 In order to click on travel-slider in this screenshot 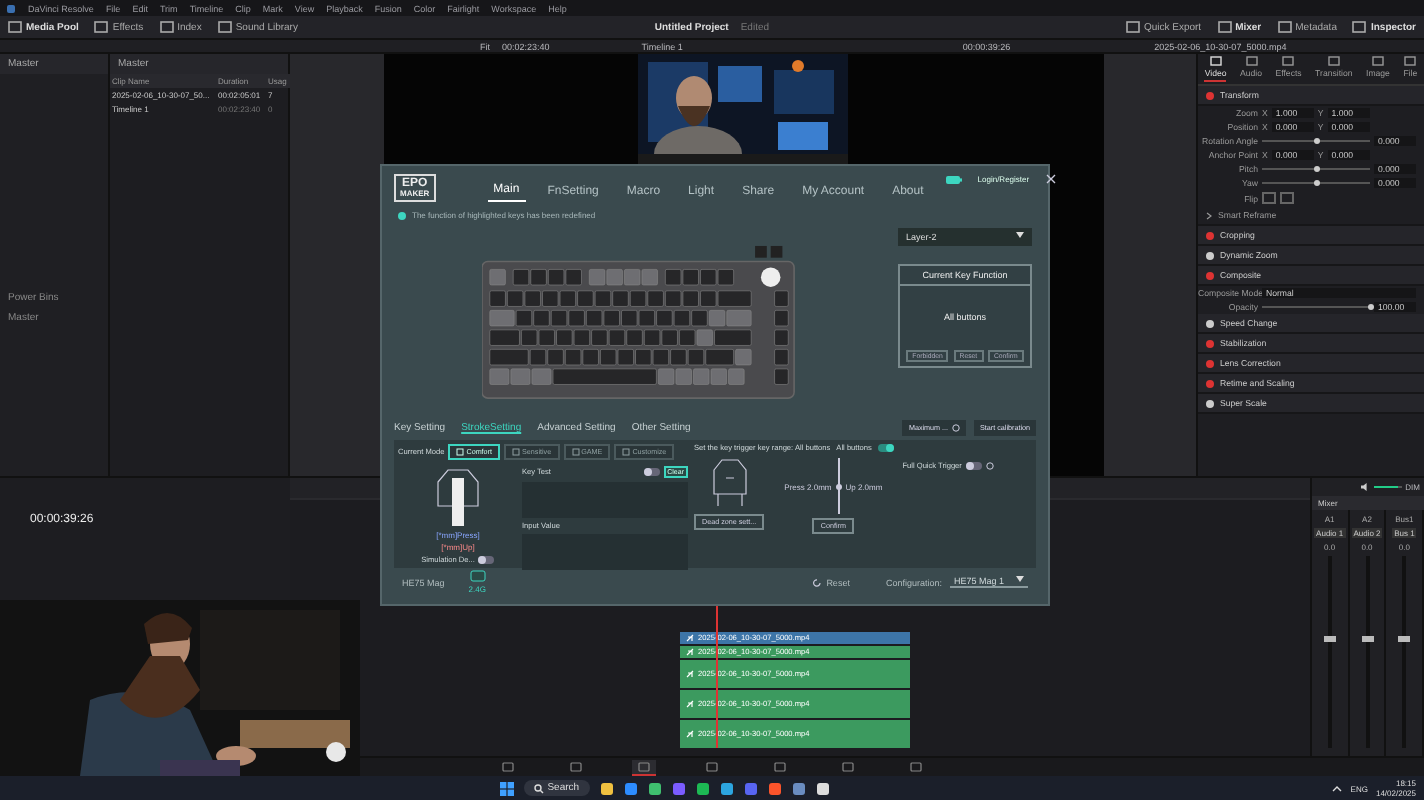, I will do `click(838, 486)`.